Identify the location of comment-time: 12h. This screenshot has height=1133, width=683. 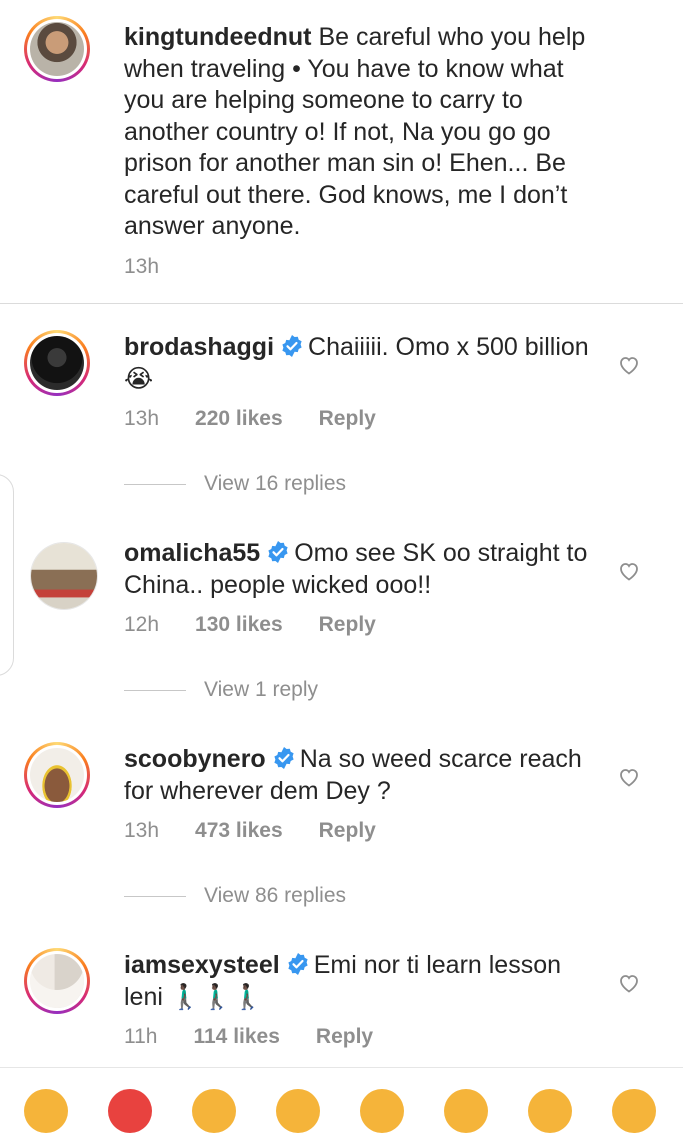
(142, 624).